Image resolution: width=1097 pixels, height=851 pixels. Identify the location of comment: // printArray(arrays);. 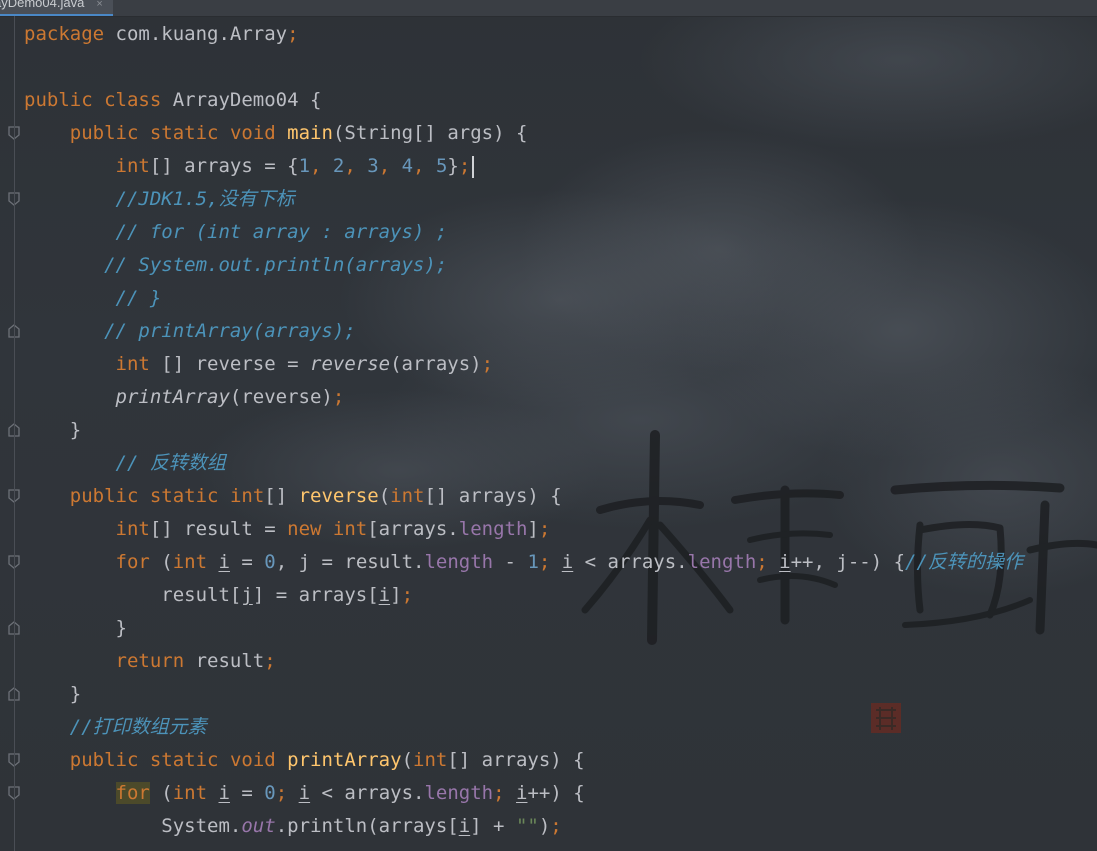
(230, 331).